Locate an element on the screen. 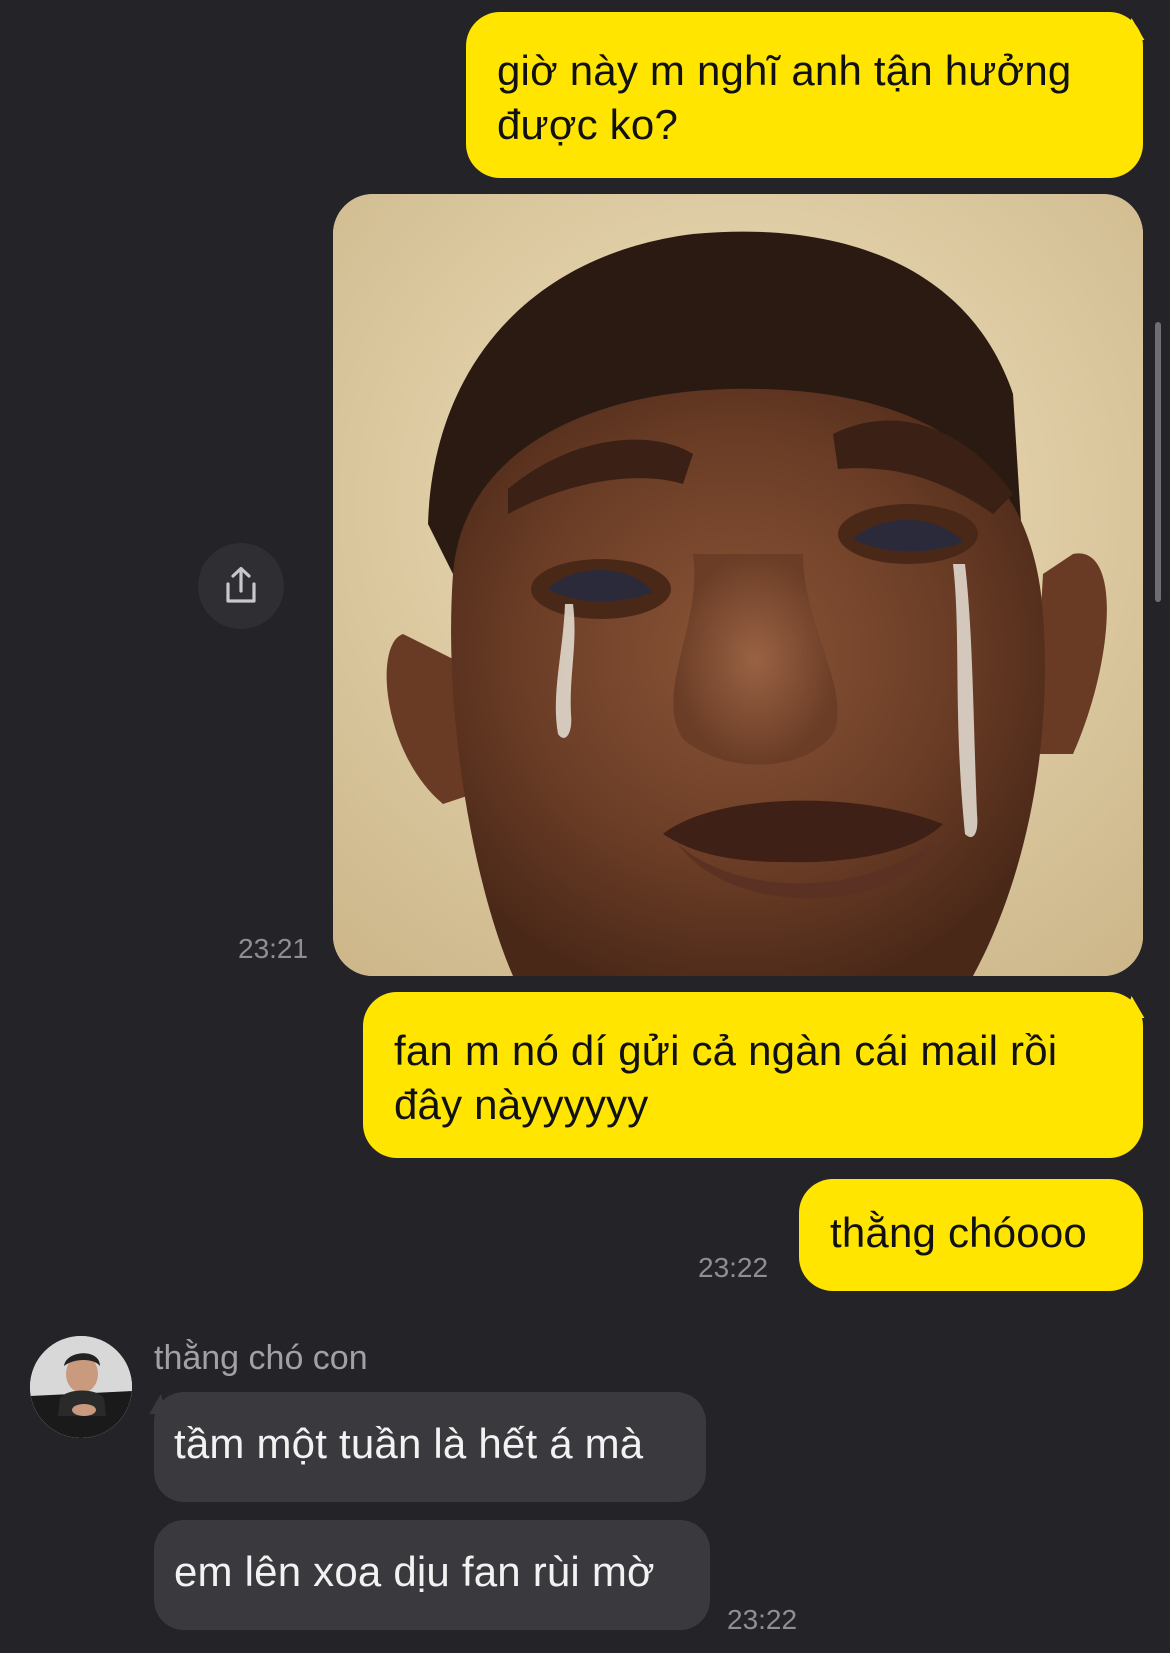 Image resolution: width=1170 pixels, height=1653 pixels. bubble-tail is located at coordinates (155, 1404).